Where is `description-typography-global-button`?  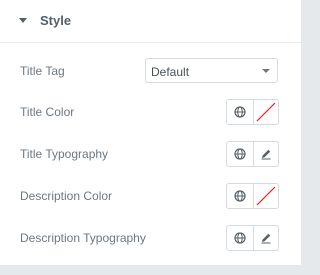 description-typography-global-button is located at coordinates (240, 238).